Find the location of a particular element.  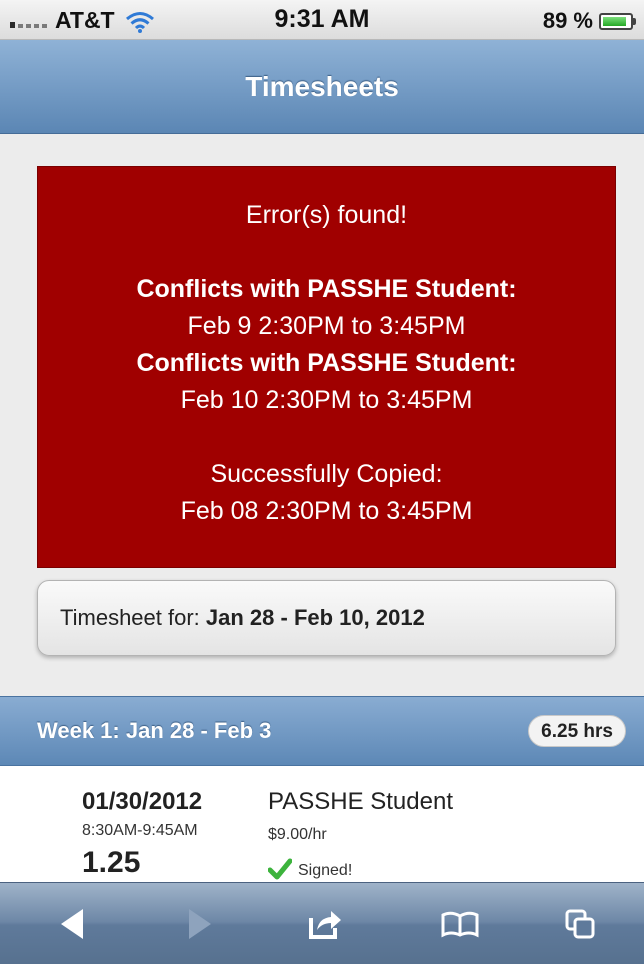

share-icon is located at coordinates (325, 923).